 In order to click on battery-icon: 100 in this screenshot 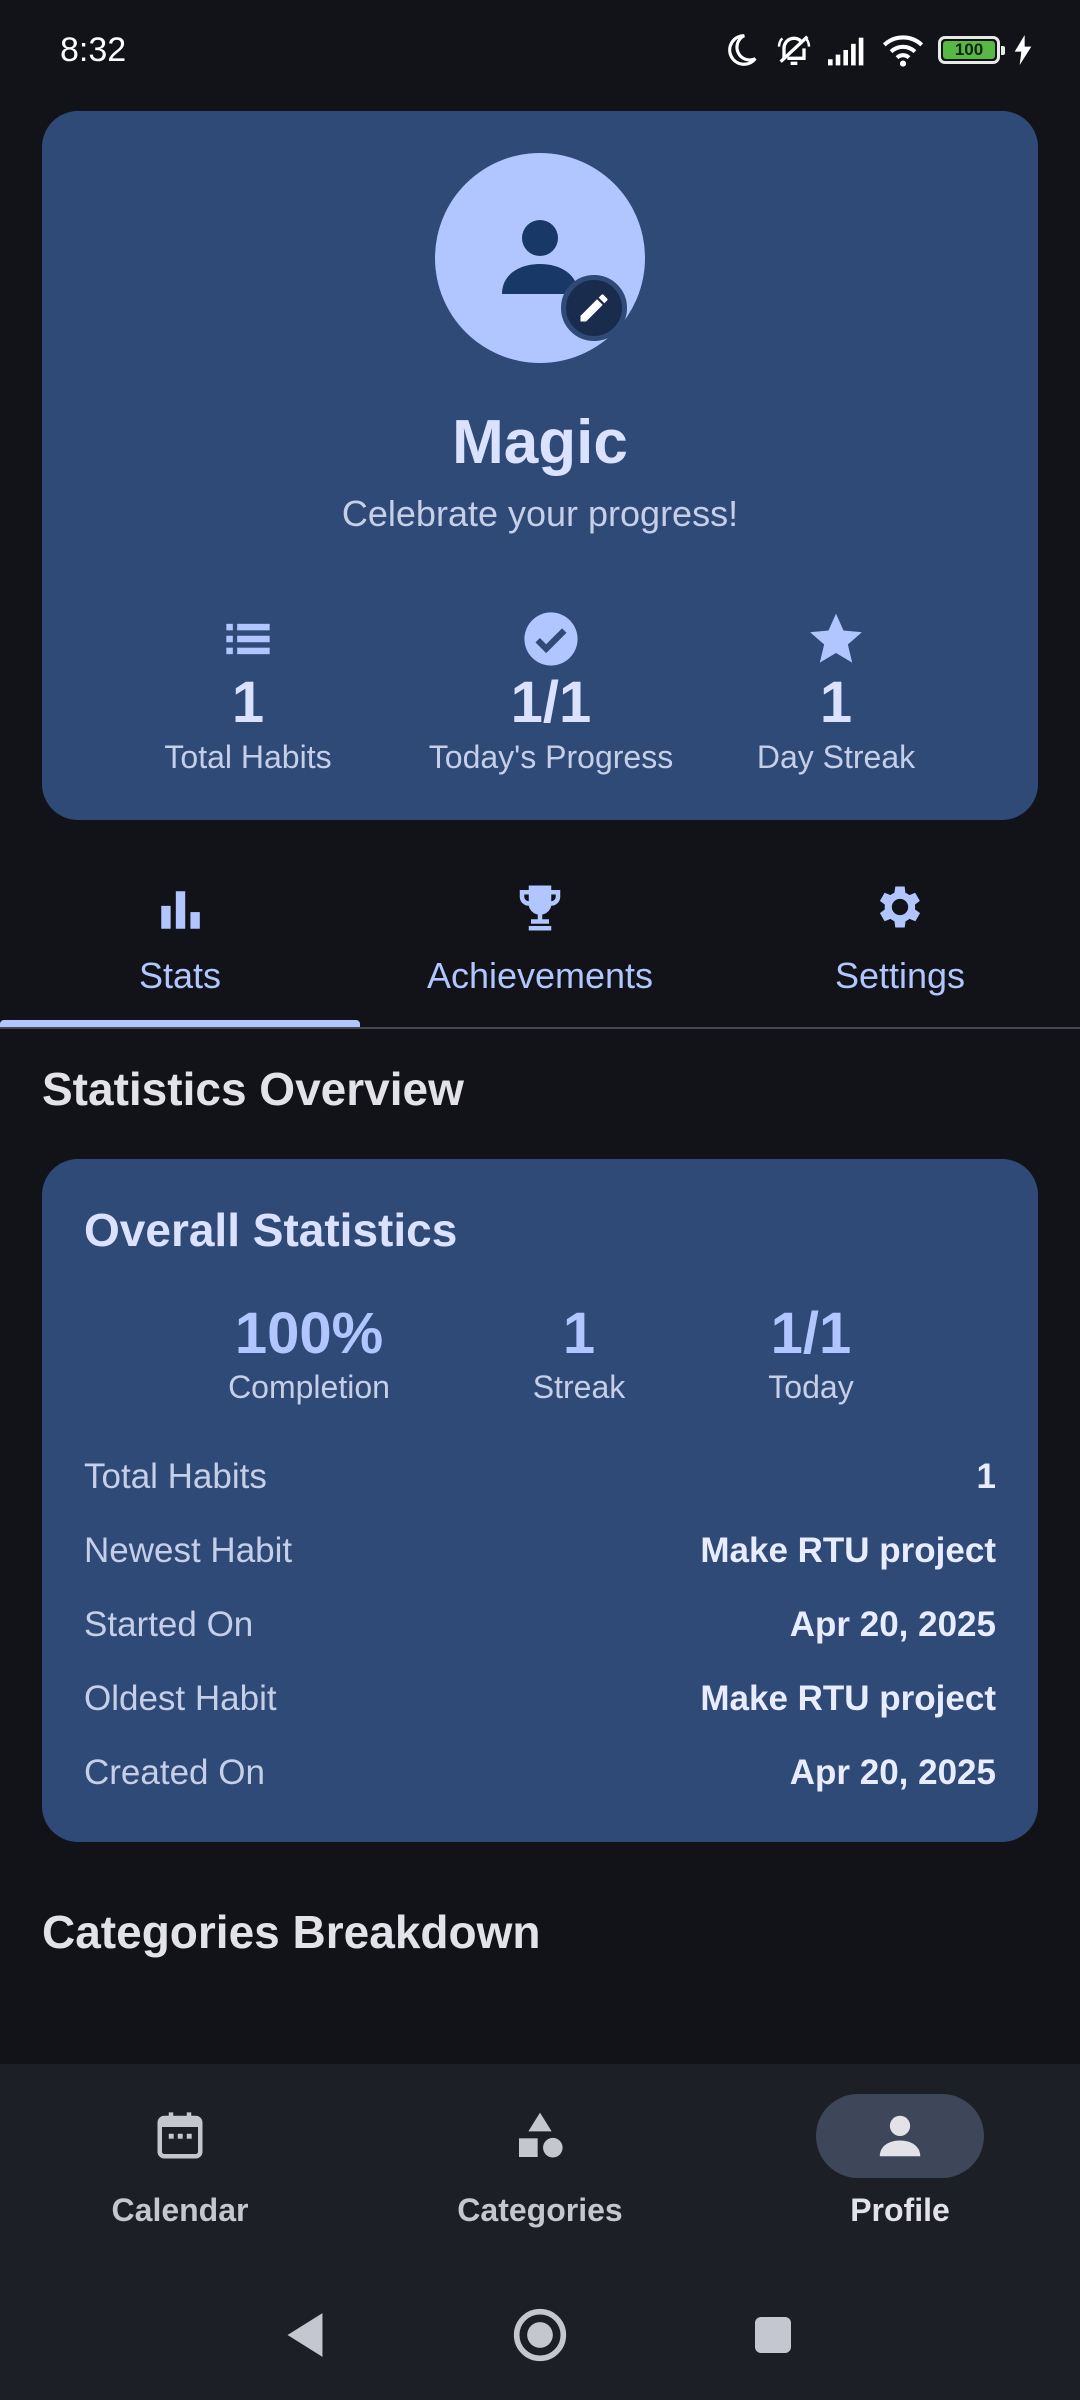, I will do `click(971, 50)`.